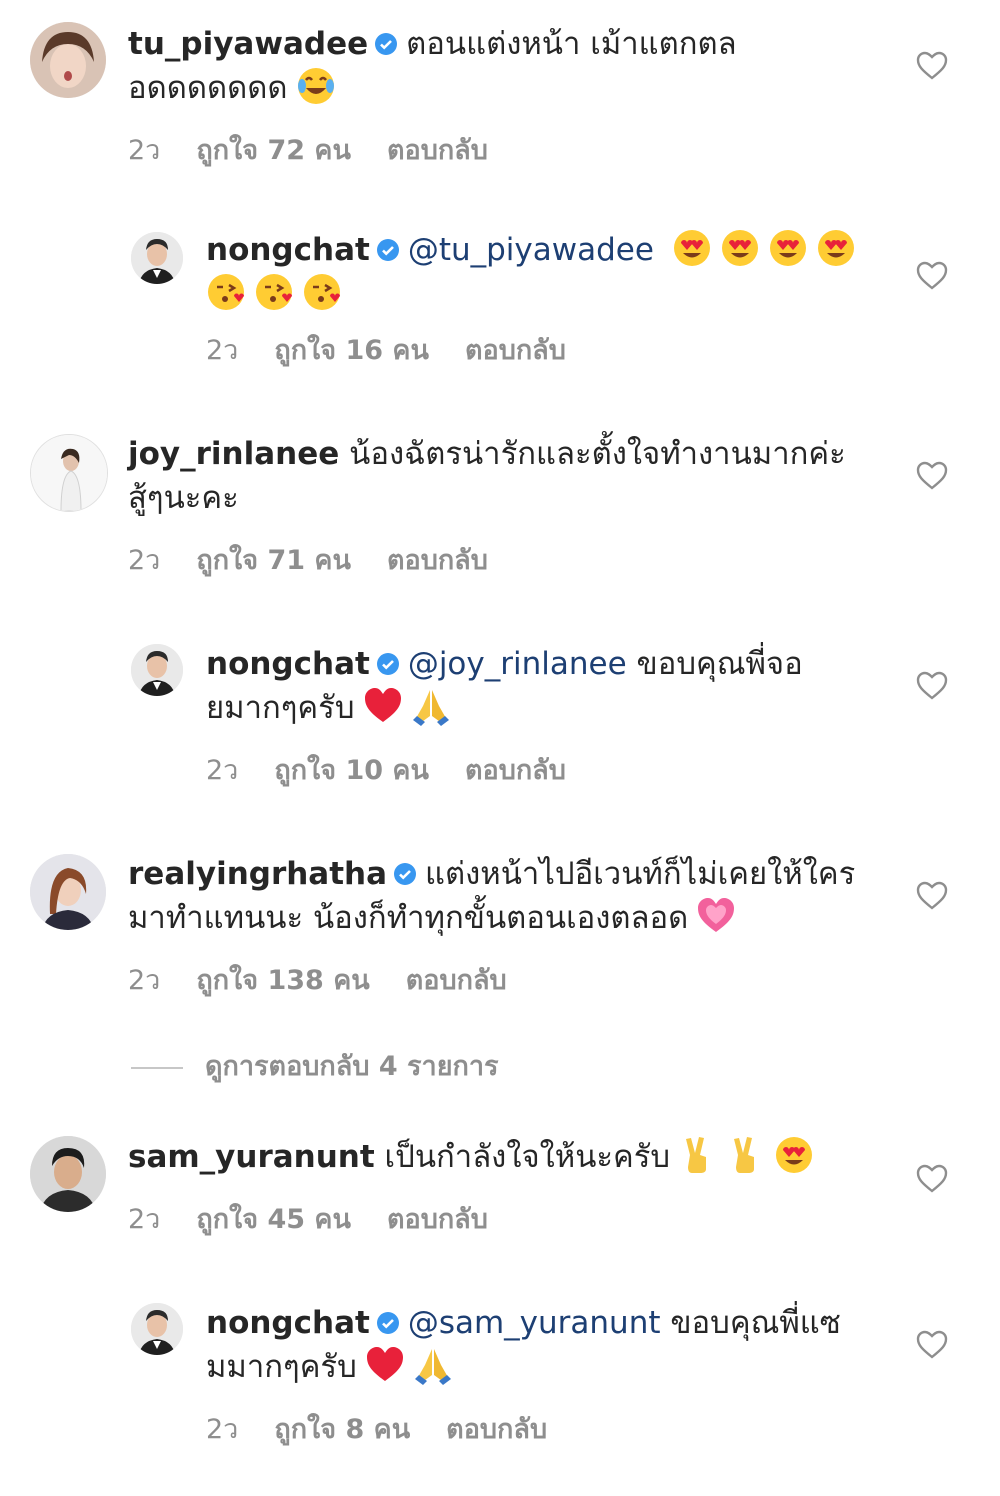 The height and width of the screenshot is (1496, 1000). What do you see at coordinates (282, 980) in the screenshot?
I see `like-count: ถูกใจ 138 คน` at bounding box center [282, 980].